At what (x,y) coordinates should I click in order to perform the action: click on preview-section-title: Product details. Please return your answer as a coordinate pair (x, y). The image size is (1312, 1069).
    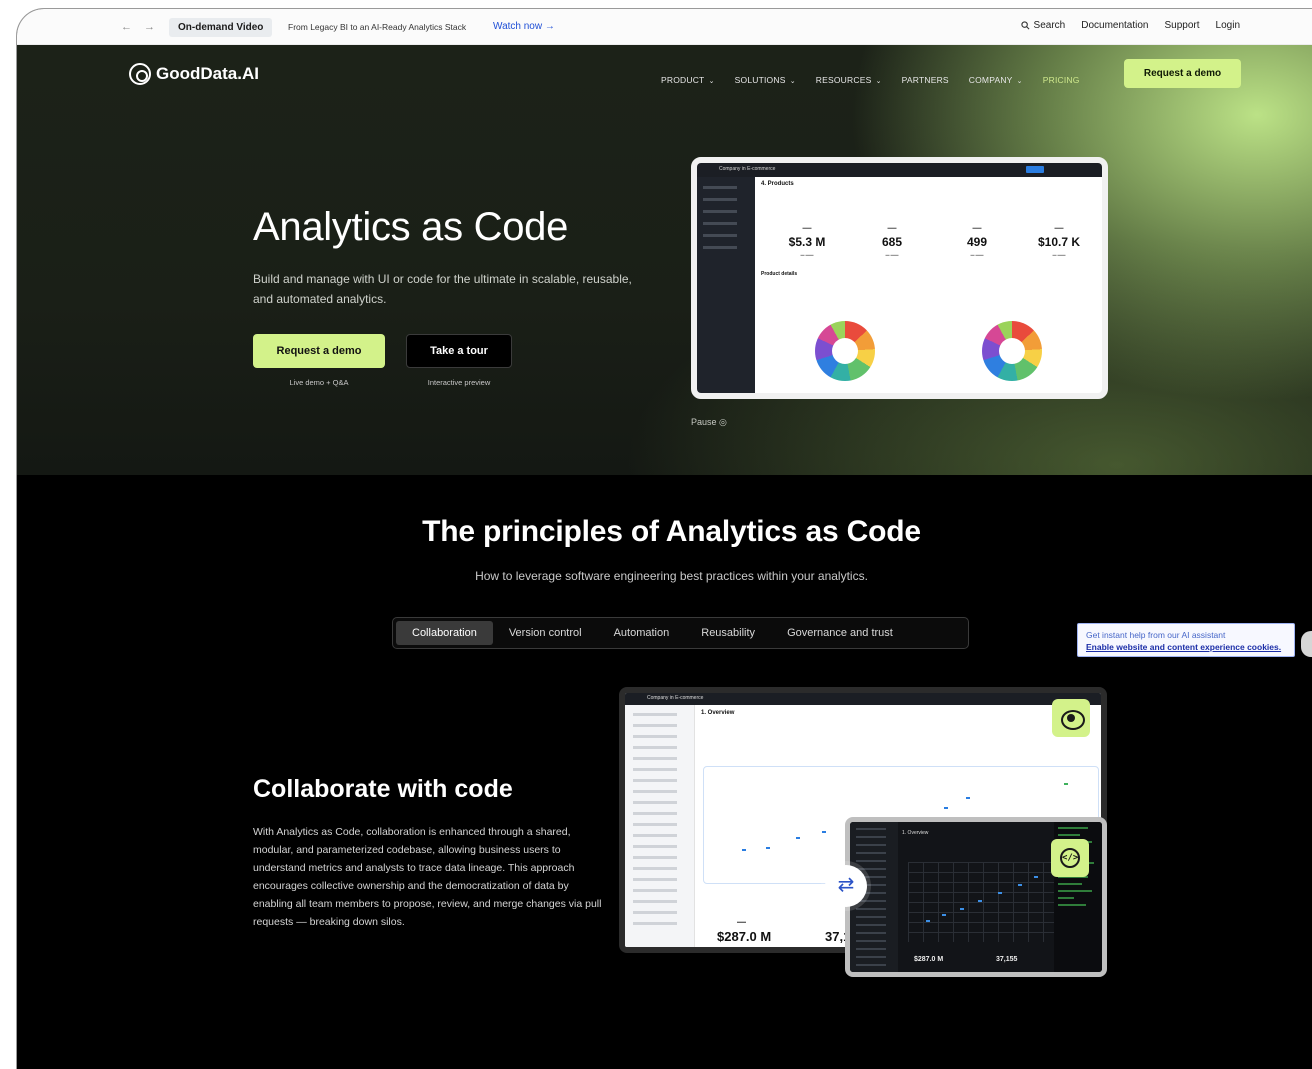
    Looking at the image, I should click on (779, 274).